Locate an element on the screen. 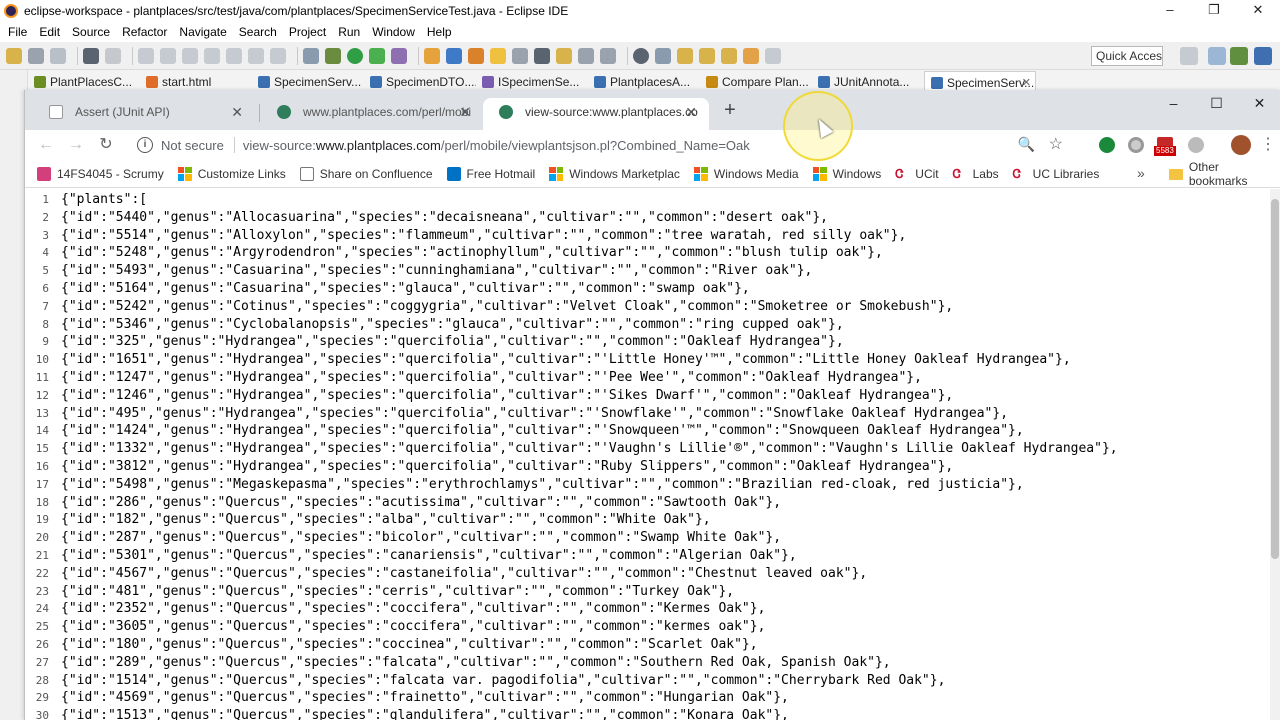  new-icon is located at coordinates (14, 55).